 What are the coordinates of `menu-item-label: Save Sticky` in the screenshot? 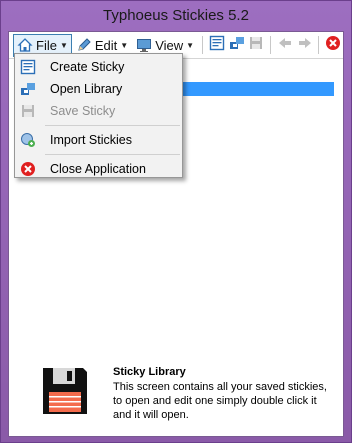 It's located at (83, 111).